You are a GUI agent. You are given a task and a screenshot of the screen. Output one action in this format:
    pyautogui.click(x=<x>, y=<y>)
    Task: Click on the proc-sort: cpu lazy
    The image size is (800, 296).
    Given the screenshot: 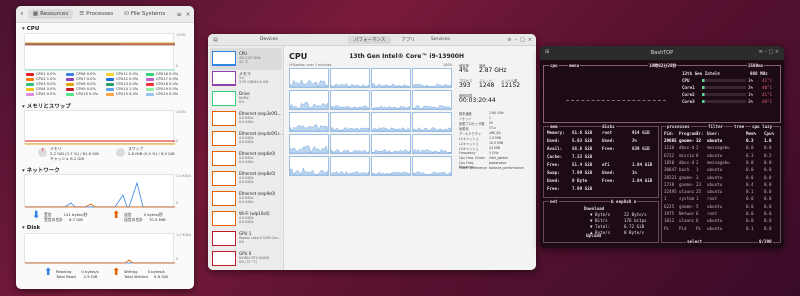 What is the action you would take?
    pyautogui.click(x=762, y=126)
    